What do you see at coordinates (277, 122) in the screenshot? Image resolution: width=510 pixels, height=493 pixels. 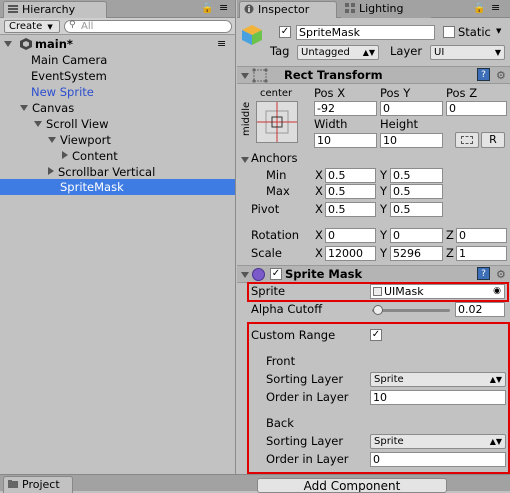 I see `anchor-preset-button` at bounding box center [277, 122].